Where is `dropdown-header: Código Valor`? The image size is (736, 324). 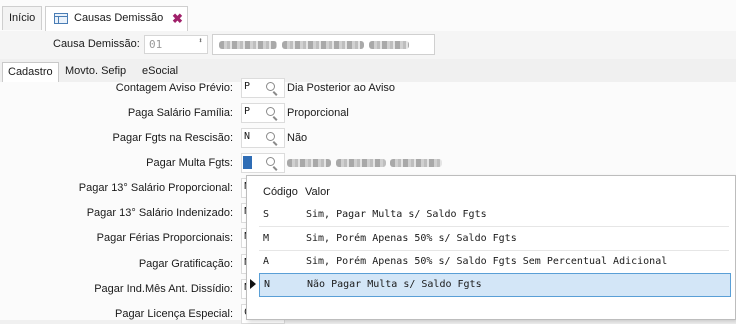 dropdown-header: Código Valor is located at coordinates (491, 191).